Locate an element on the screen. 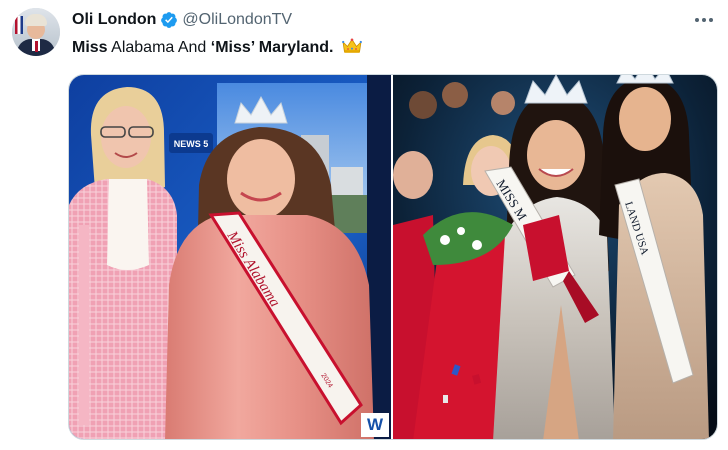  tweet-text: Miss Alabama And ‘Miss’ Maryland. is located at coordinates (217, 48).